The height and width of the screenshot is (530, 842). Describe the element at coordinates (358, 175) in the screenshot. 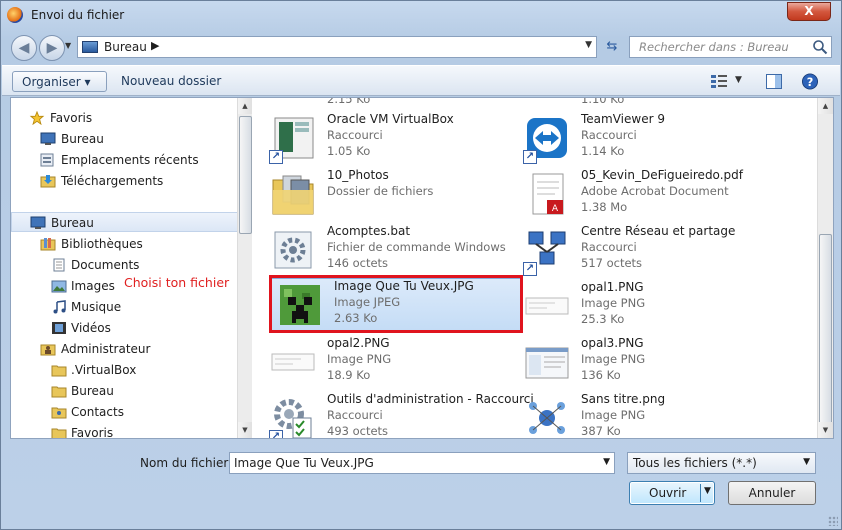

I see `file-name: 10_Photos` at that location.